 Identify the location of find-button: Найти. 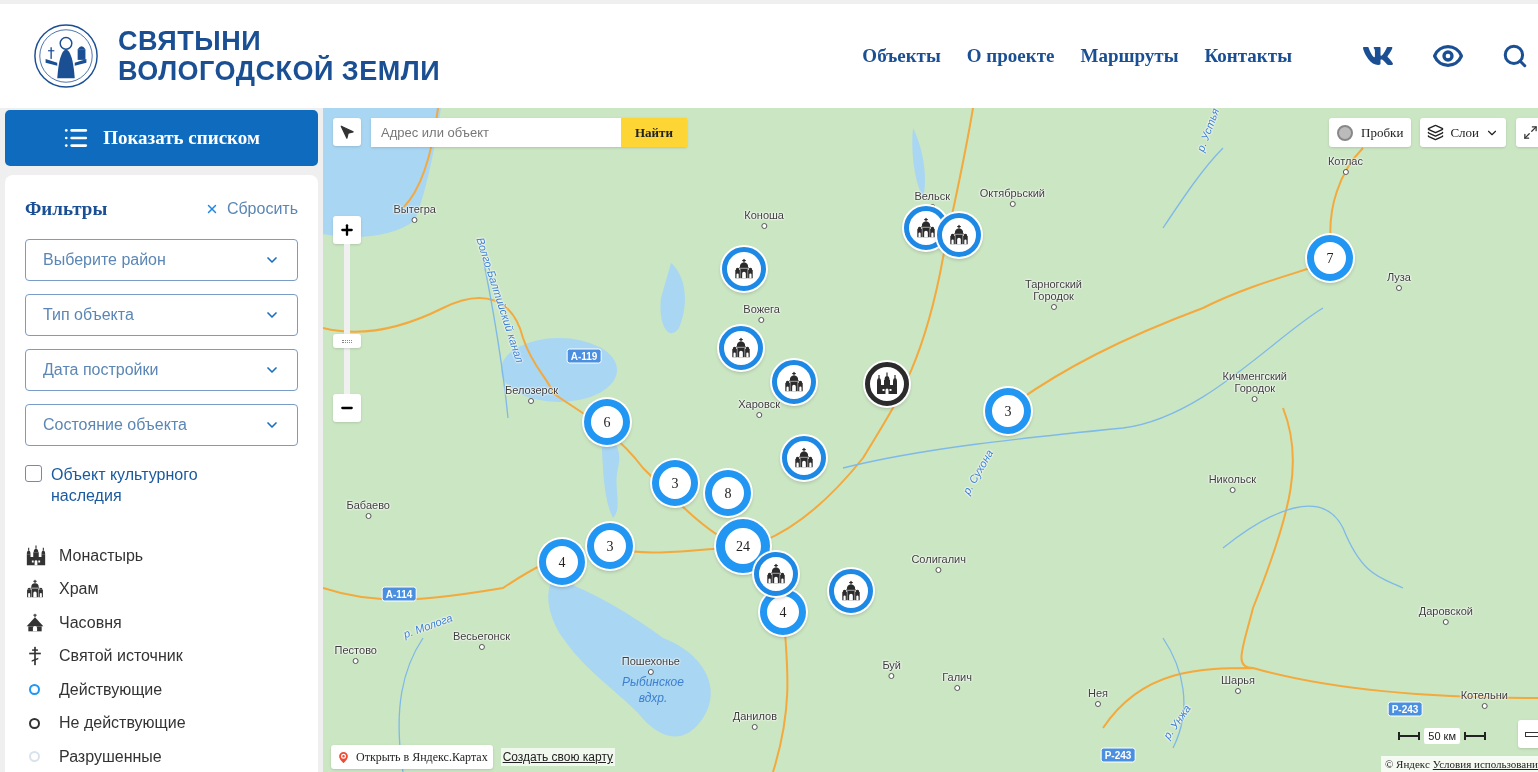
(654, 132).